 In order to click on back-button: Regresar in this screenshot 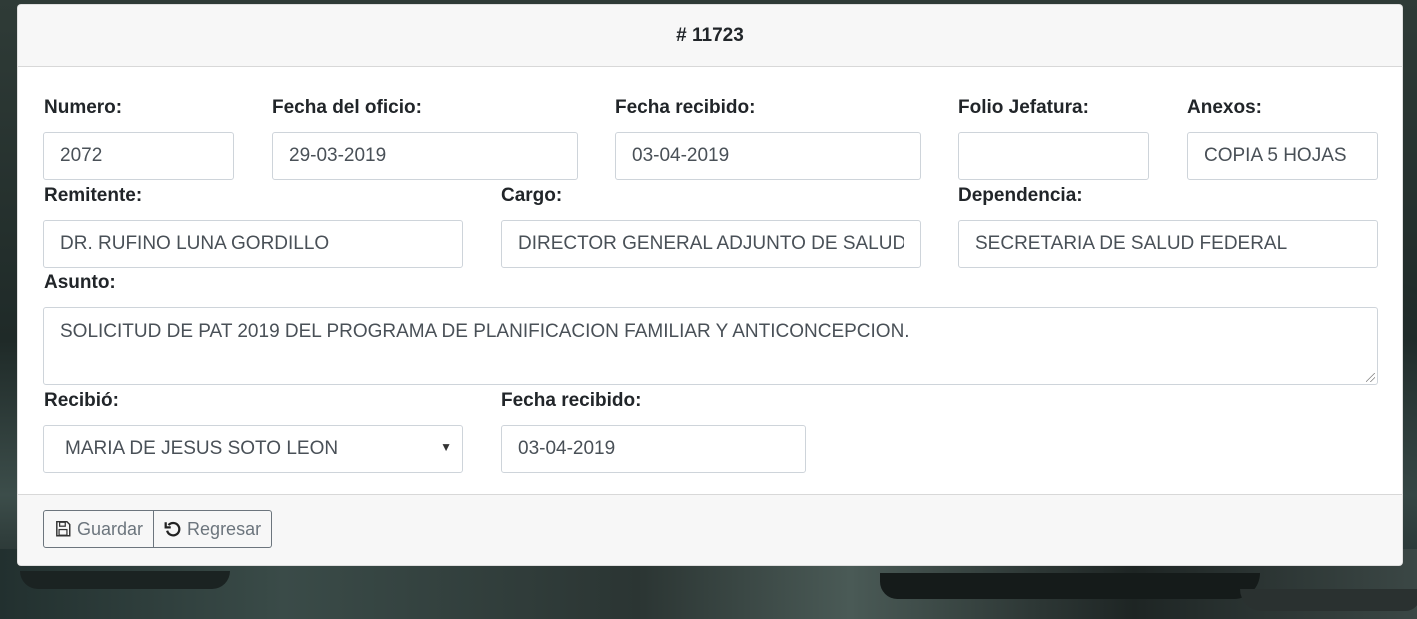, I will do `click(213, 529)`.